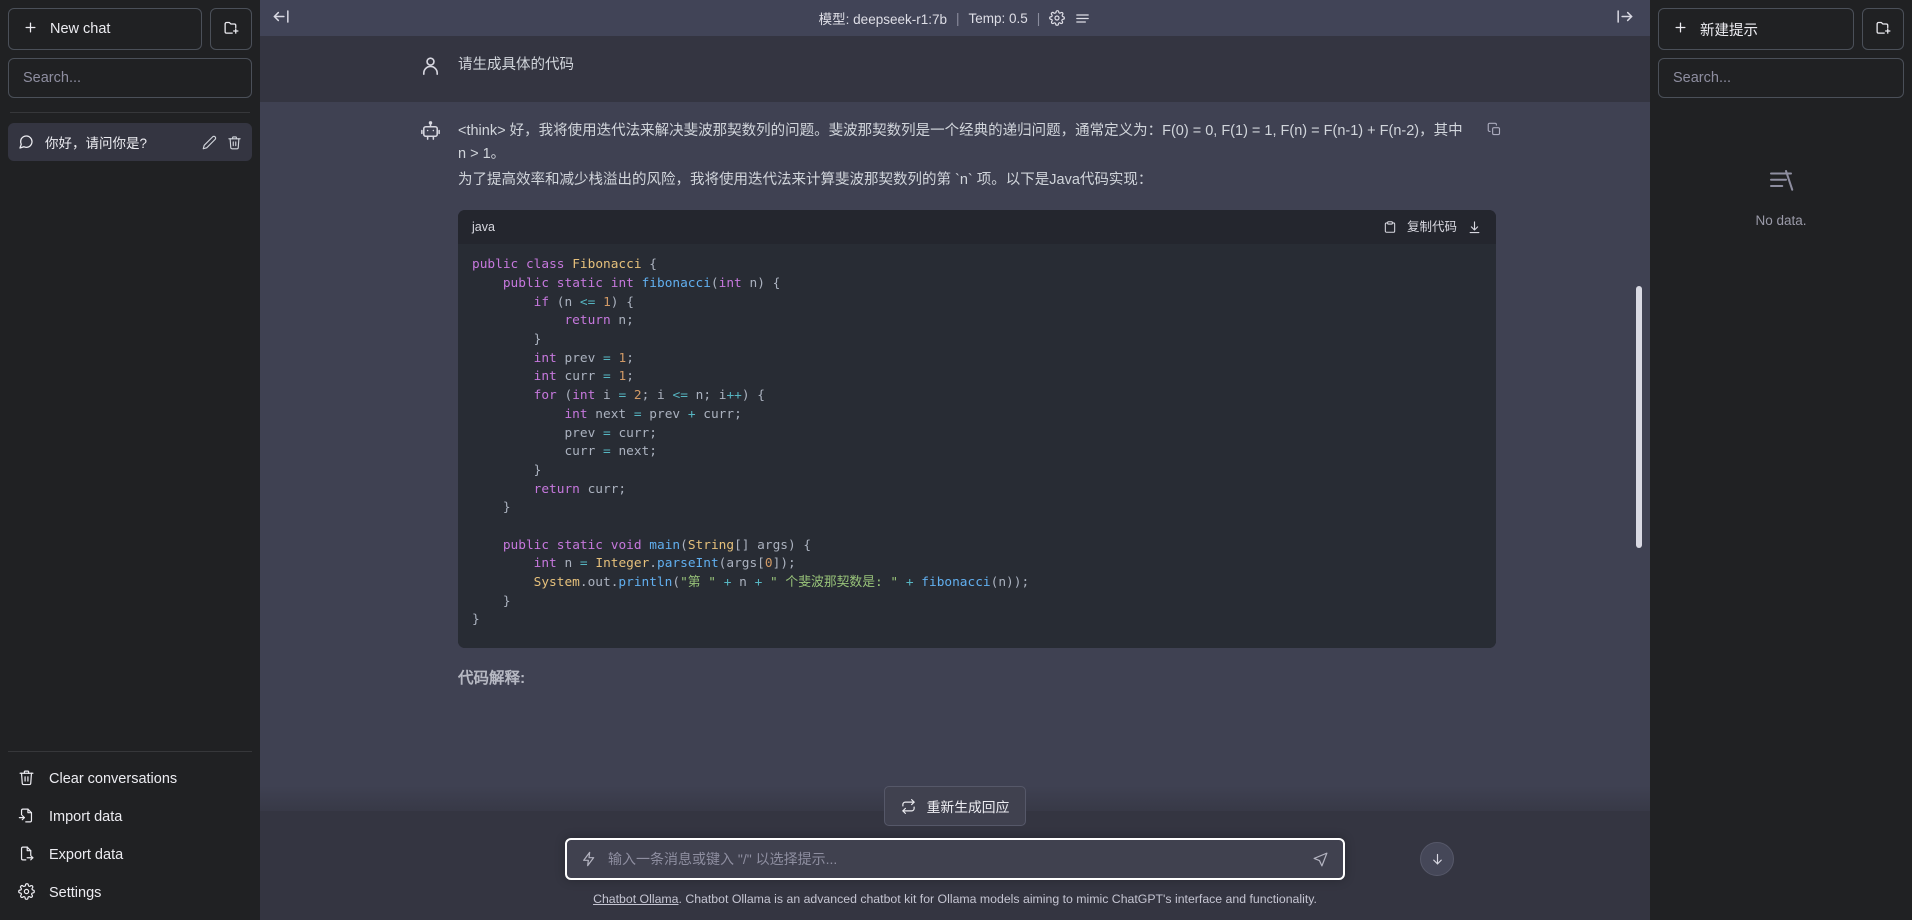 The height and width of the screenshot is (920, 1912). I want to click on clear-conversations-label: Clear conversations, so click(113, 779).